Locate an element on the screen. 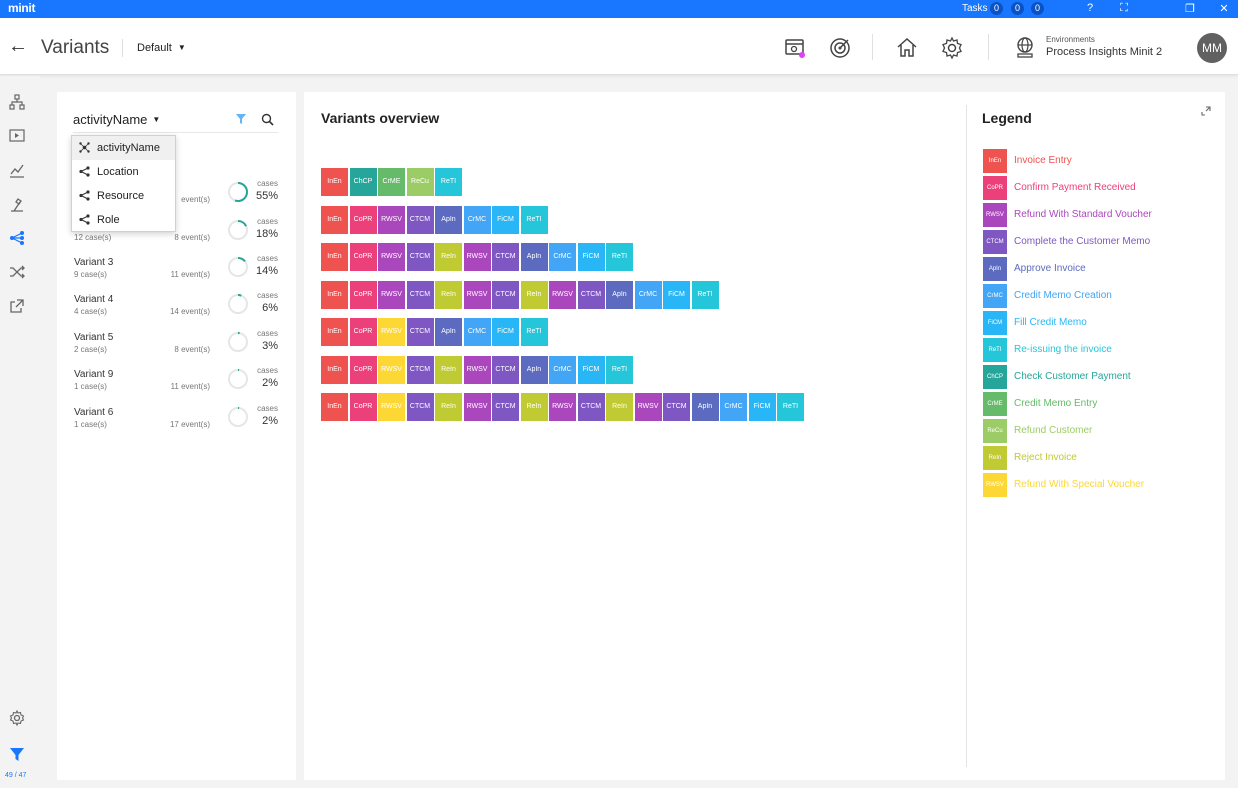 The image size is (1238, 788). restore-button: ❐ is located at coordinates (1190, 8).